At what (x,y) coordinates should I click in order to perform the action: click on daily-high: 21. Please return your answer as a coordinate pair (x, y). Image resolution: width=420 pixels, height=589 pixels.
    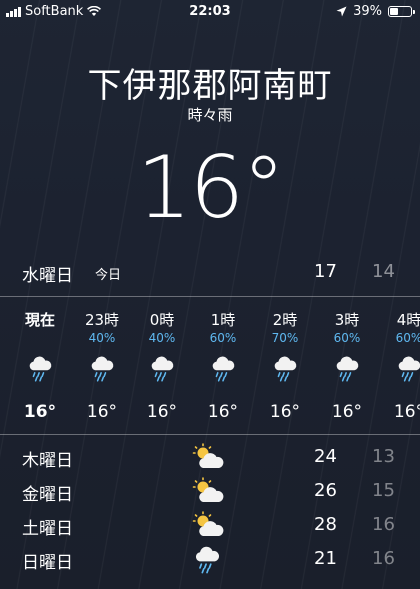
    Looking at the image, I should click on (325, 558).